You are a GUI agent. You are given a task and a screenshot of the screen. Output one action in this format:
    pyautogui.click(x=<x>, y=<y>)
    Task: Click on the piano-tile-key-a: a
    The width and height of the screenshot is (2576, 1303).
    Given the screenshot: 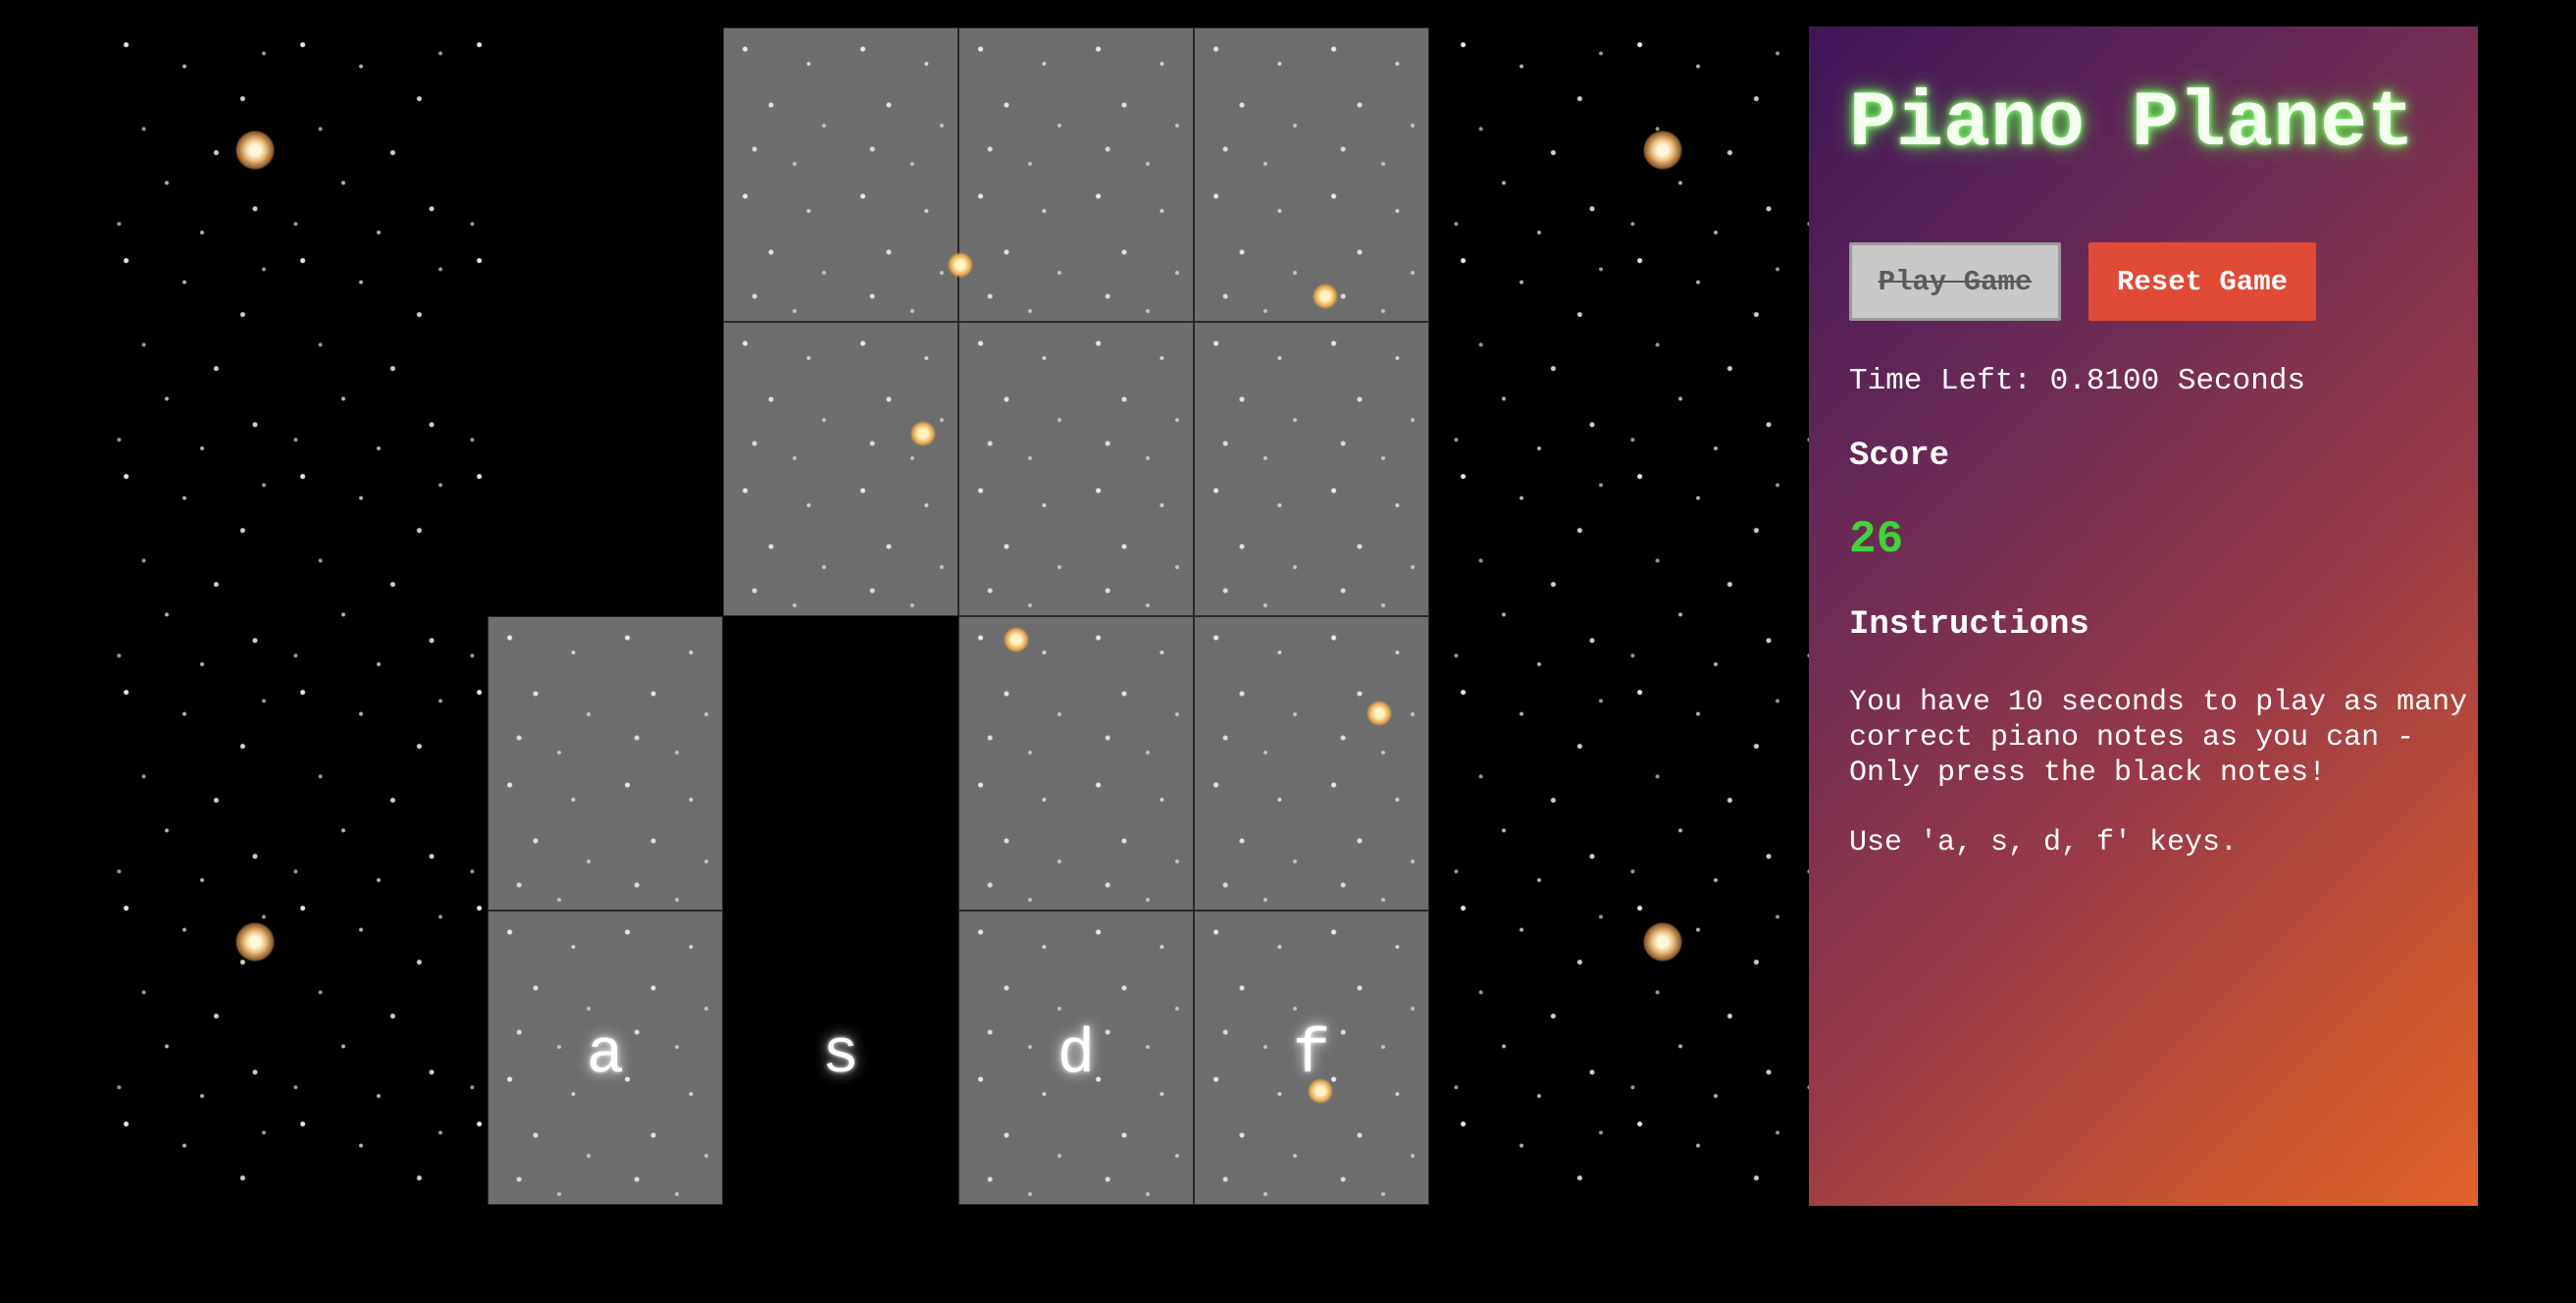 What is the action you would take?
    pyautogui.click(x=605, y=1058)
    